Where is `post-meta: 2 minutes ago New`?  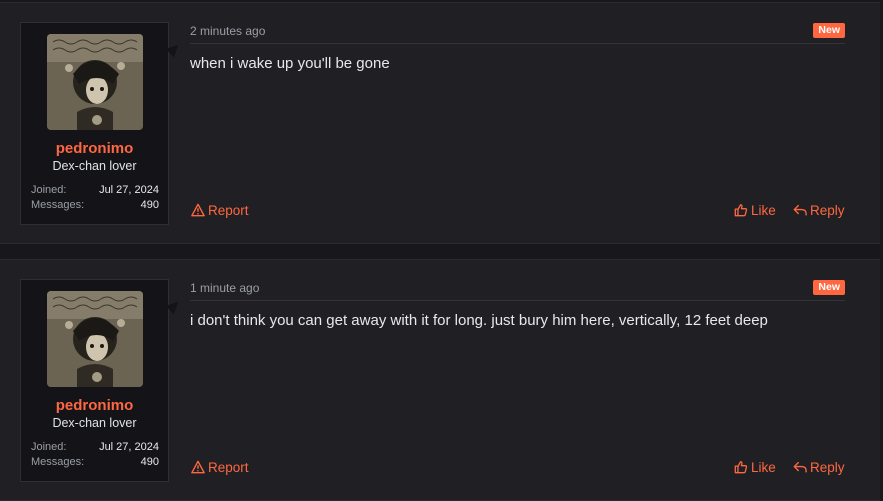 post-meta: 2 minutes ago New is located at coordinates (517, 33).